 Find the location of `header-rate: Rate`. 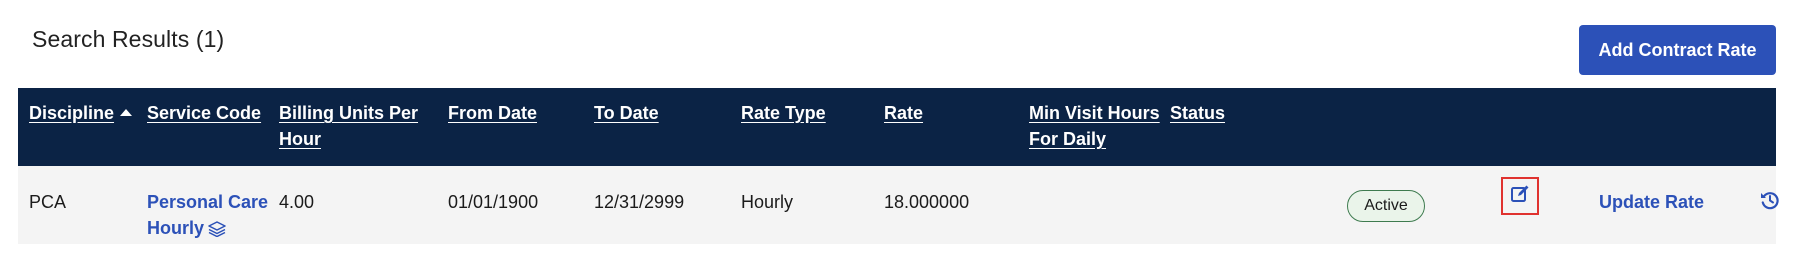

header-rate: Rate is located at coordinates (903, 113).